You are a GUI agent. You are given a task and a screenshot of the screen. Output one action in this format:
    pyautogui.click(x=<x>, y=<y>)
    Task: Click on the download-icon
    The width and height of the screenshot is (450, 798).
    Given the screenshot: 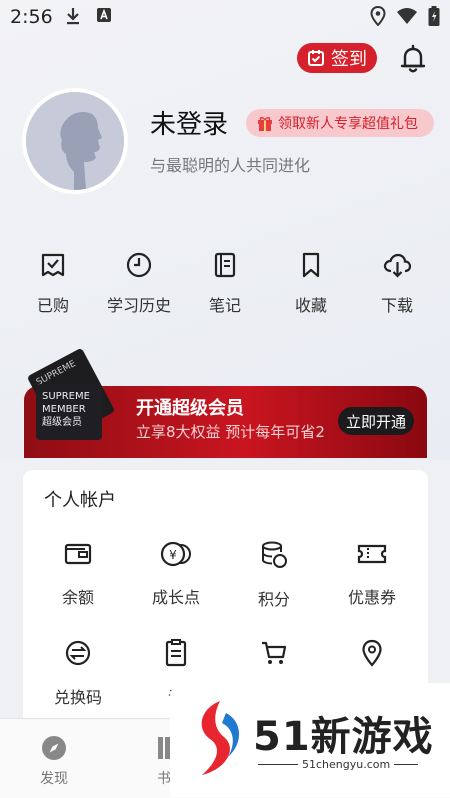 What is the action you would take?
    pyautogui.click(x=397, y=265)
    